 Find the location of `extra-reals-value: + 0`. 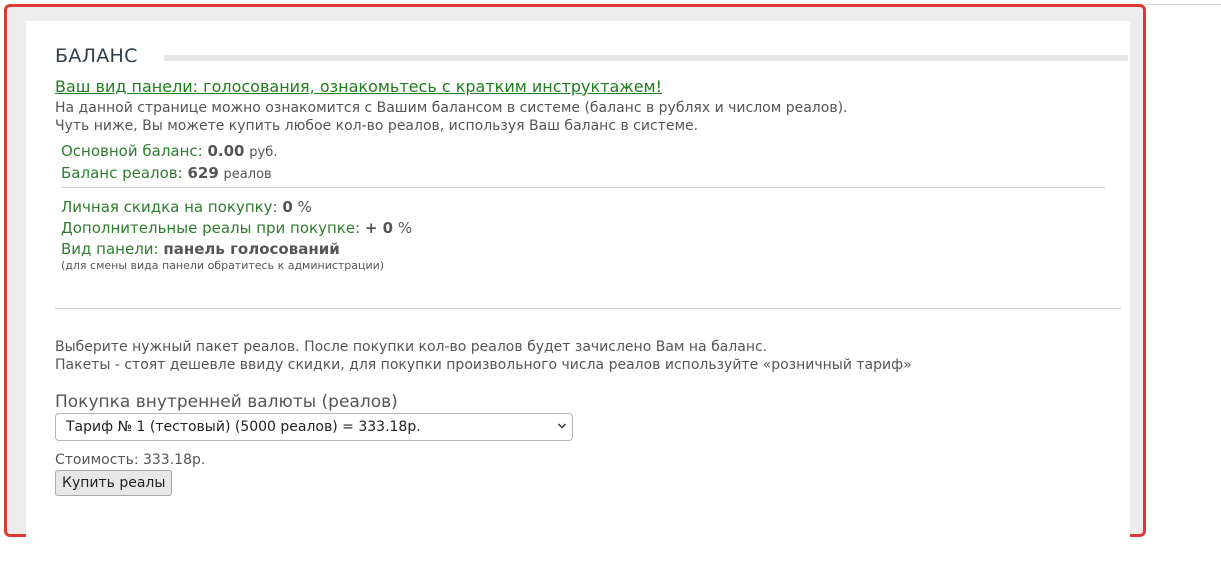

extra-reals-value: + 0 is located at coordinates (379, 228).